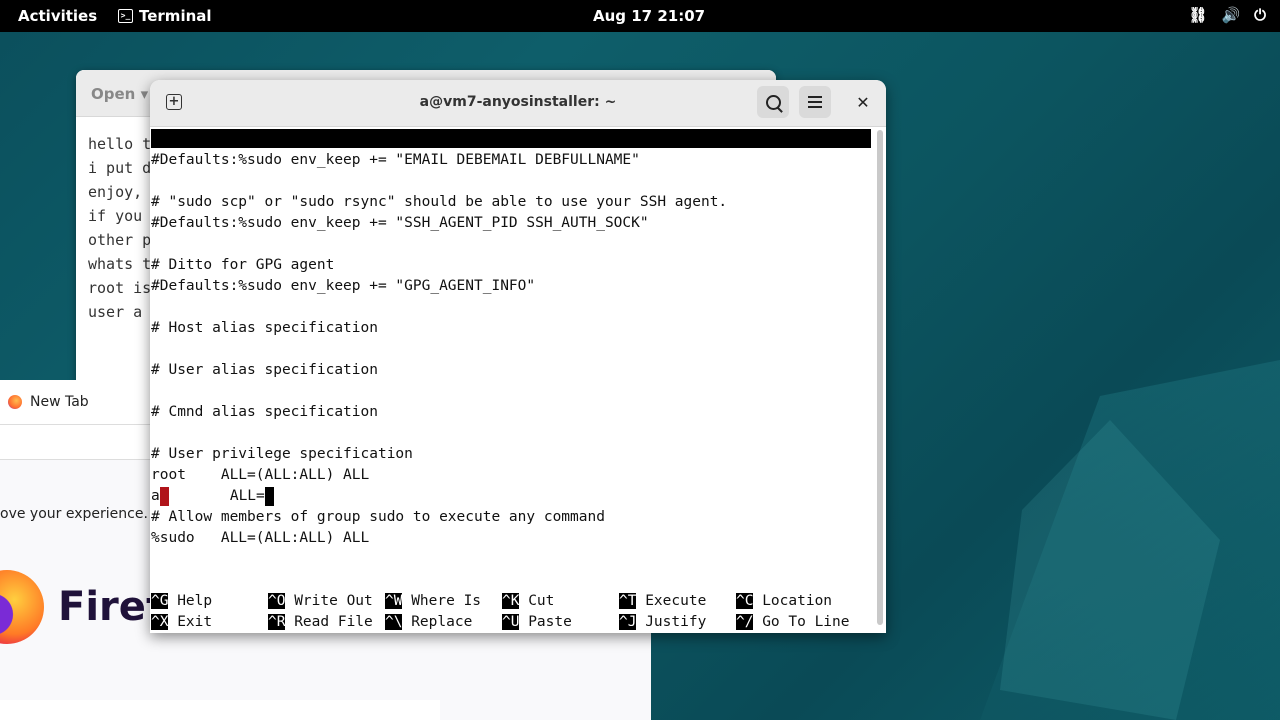 The width and height of the screenshot is (1280, 720). I want to click on close-icon: ✕, so click(863, 102).